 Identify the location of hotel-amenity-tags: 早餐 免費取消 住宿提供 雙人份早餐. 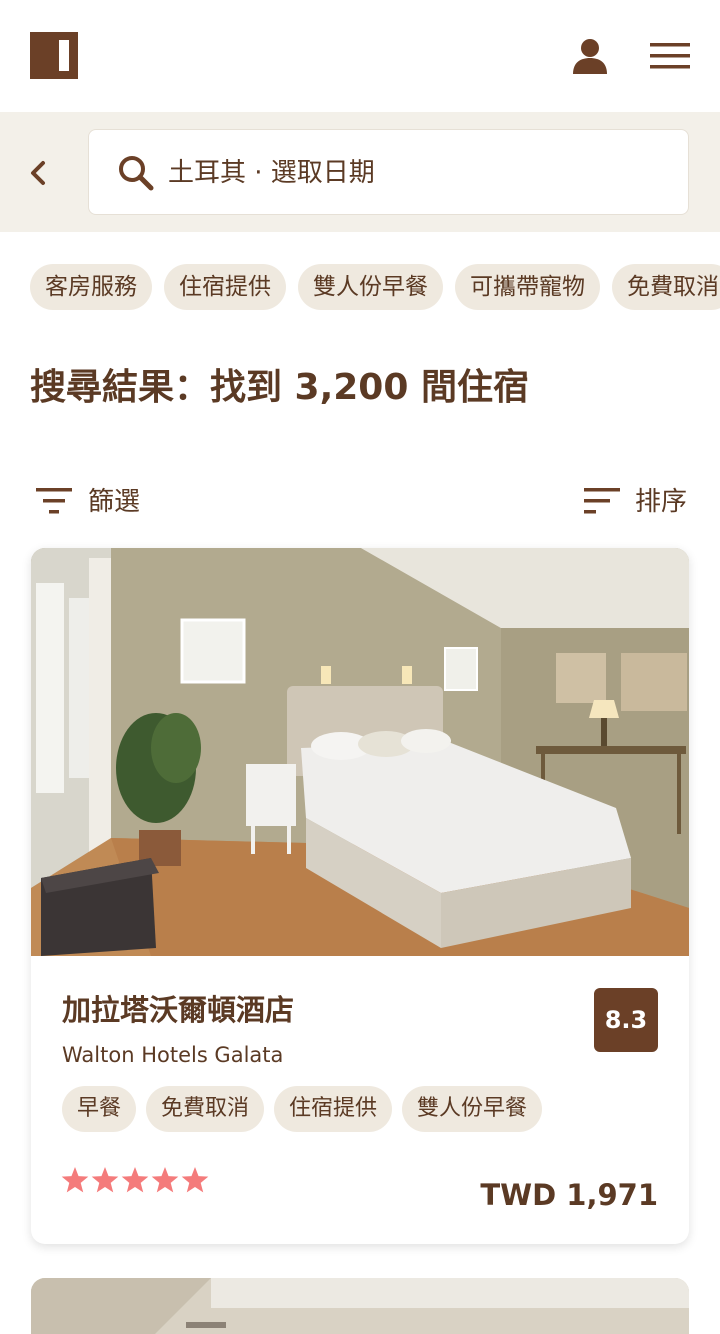
(362, 1109).